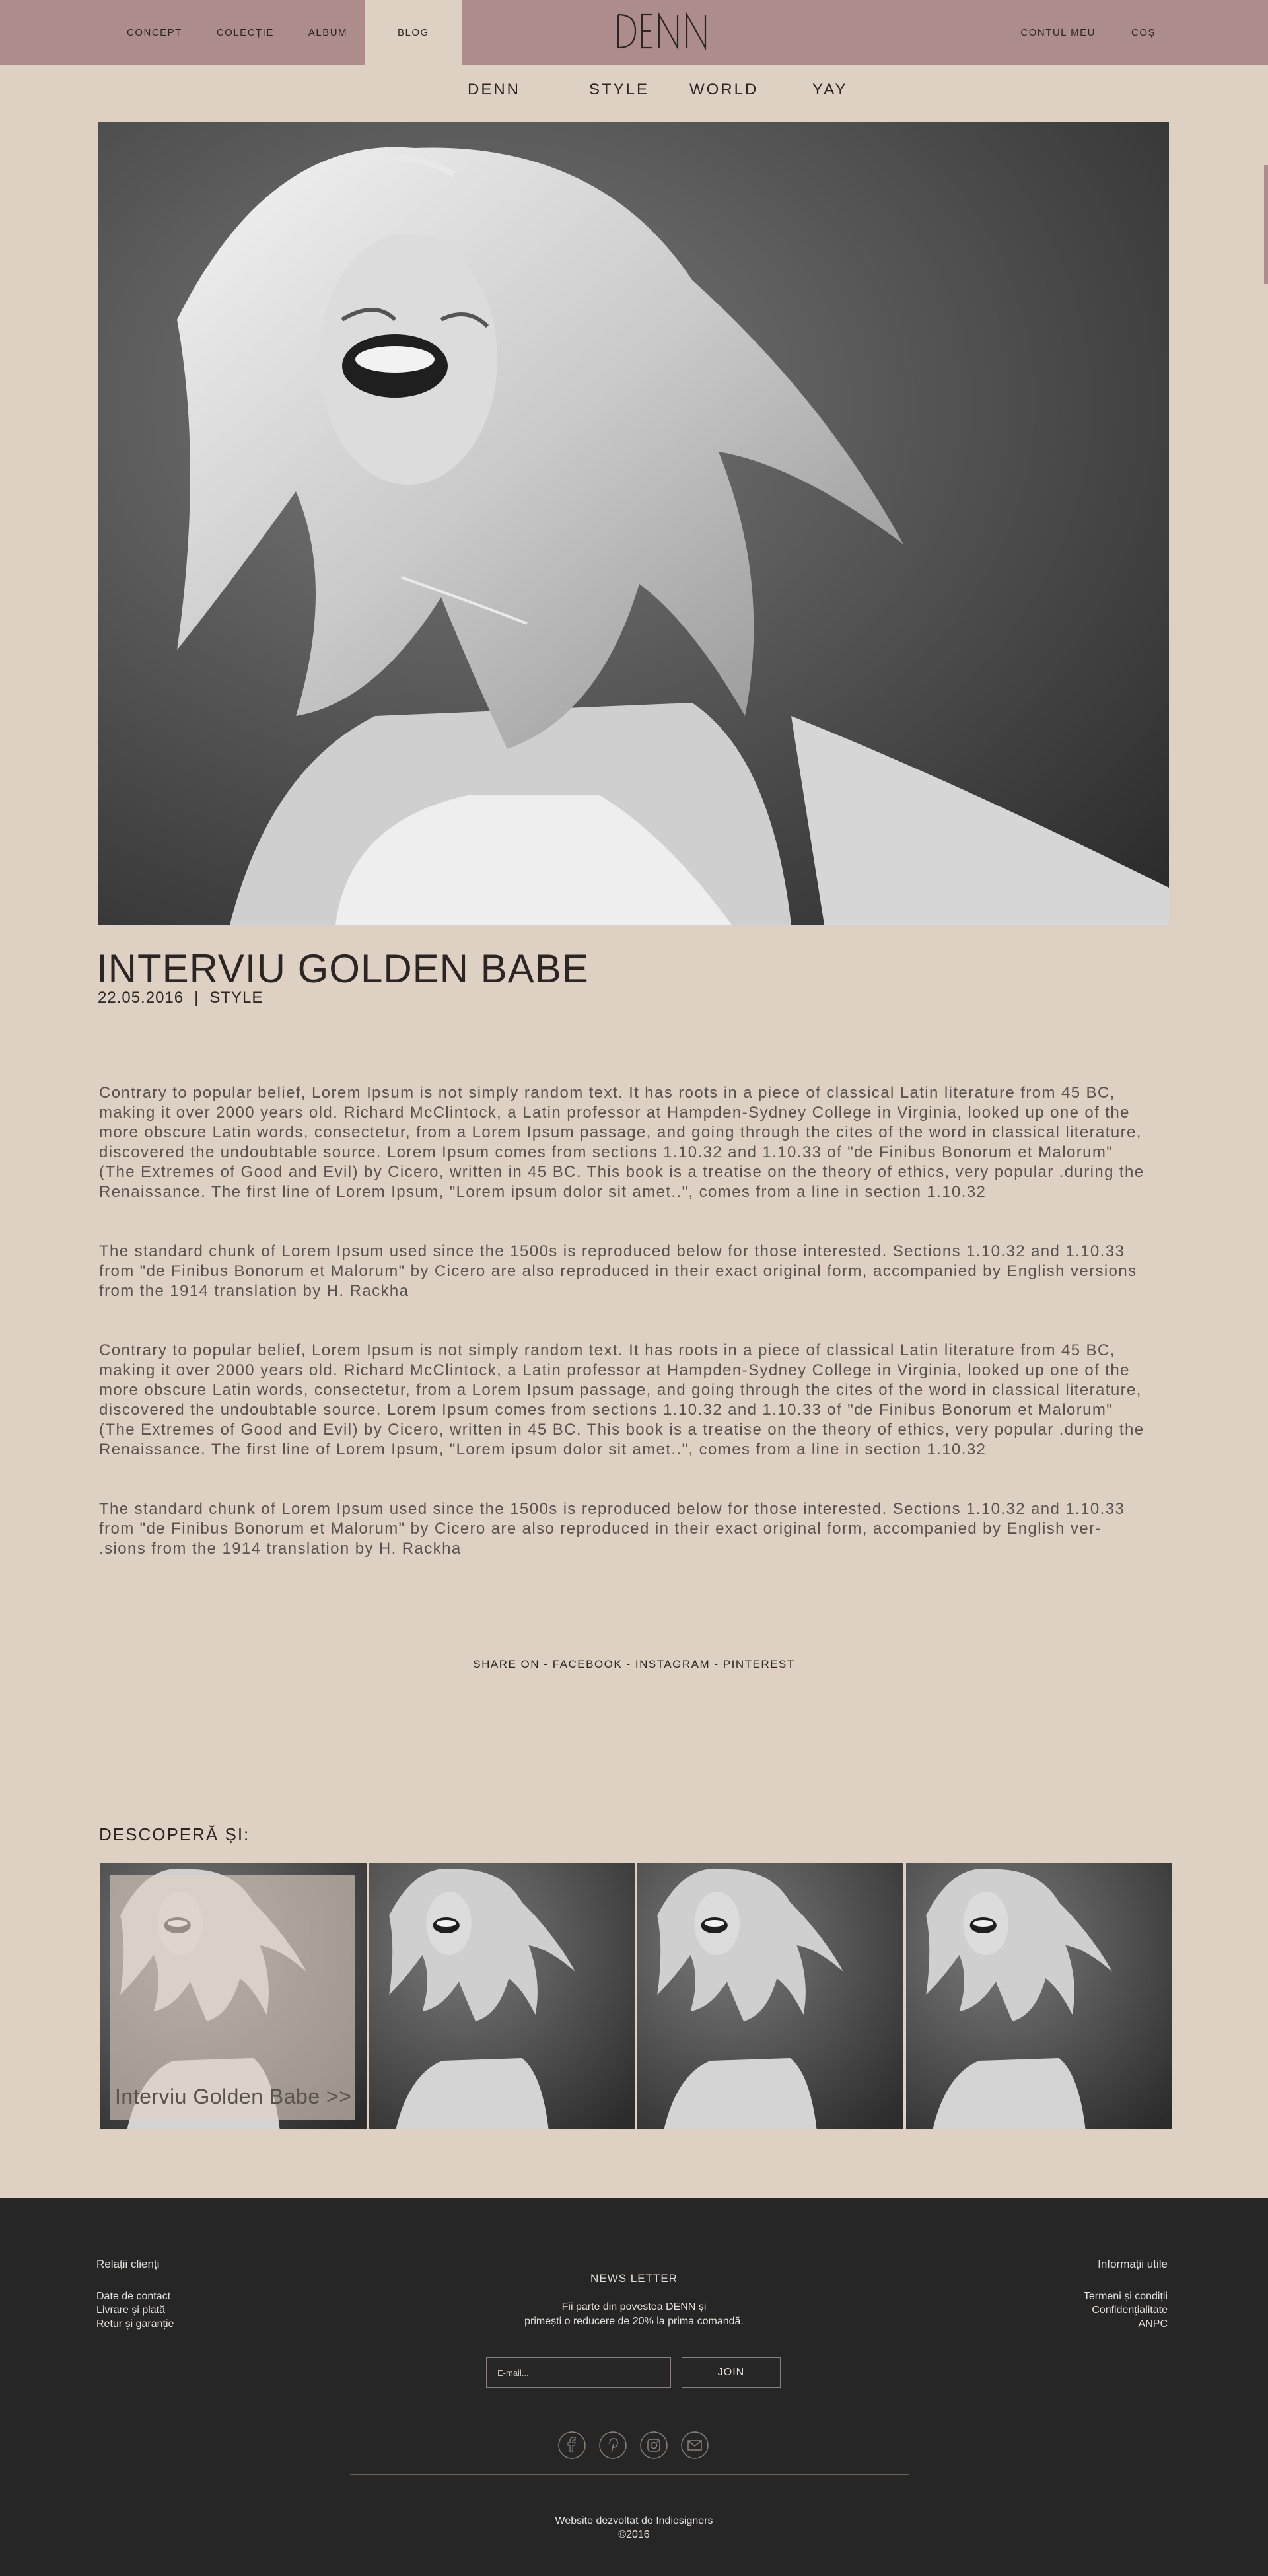  I want to click on newsletter-email-input, so click(578, 2372).